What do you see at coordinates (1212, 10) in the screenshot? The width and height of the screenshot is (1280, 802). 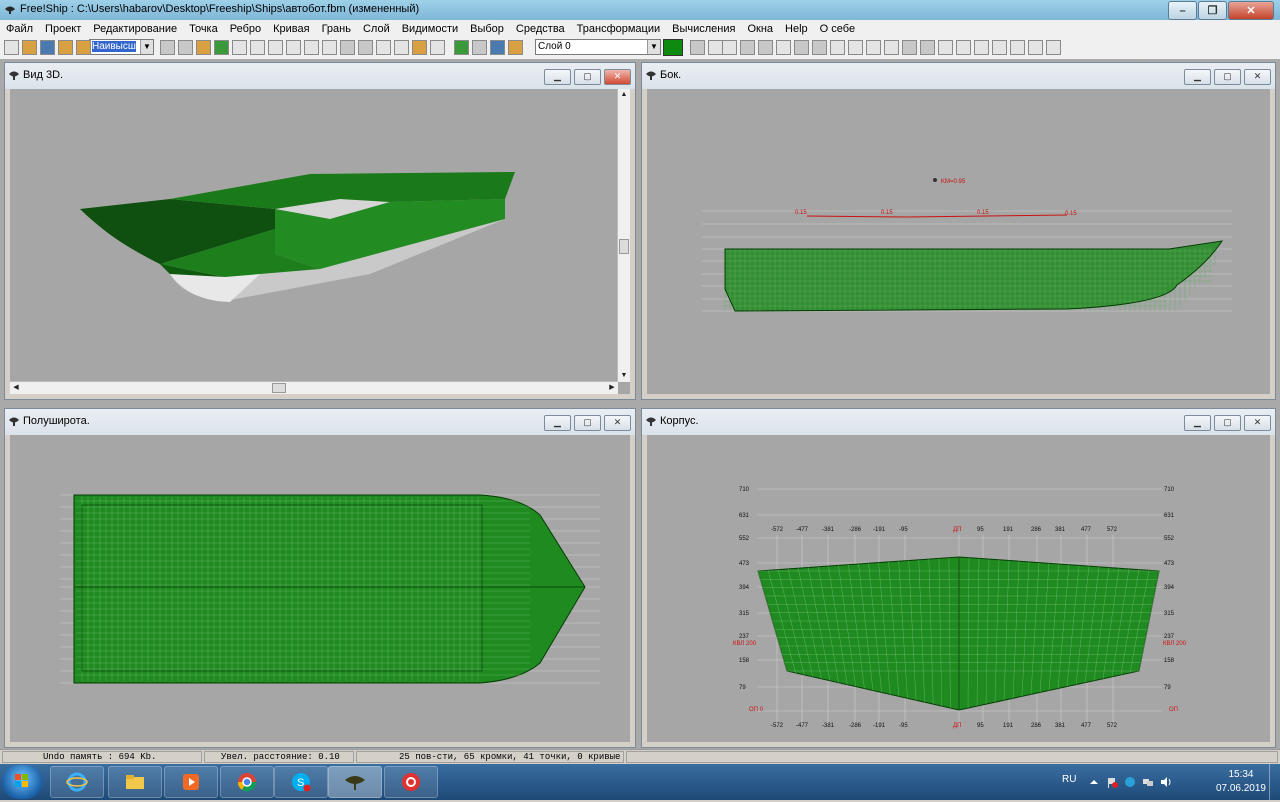 I see `restore-button: ❐` at bounding box center [1212, 10].